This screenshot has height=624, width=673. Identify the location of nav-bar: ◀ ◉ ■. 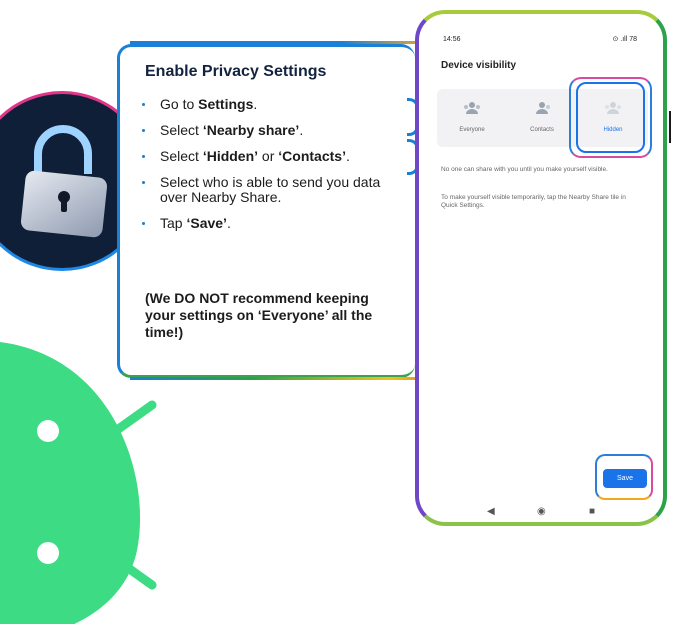
(541, 512).